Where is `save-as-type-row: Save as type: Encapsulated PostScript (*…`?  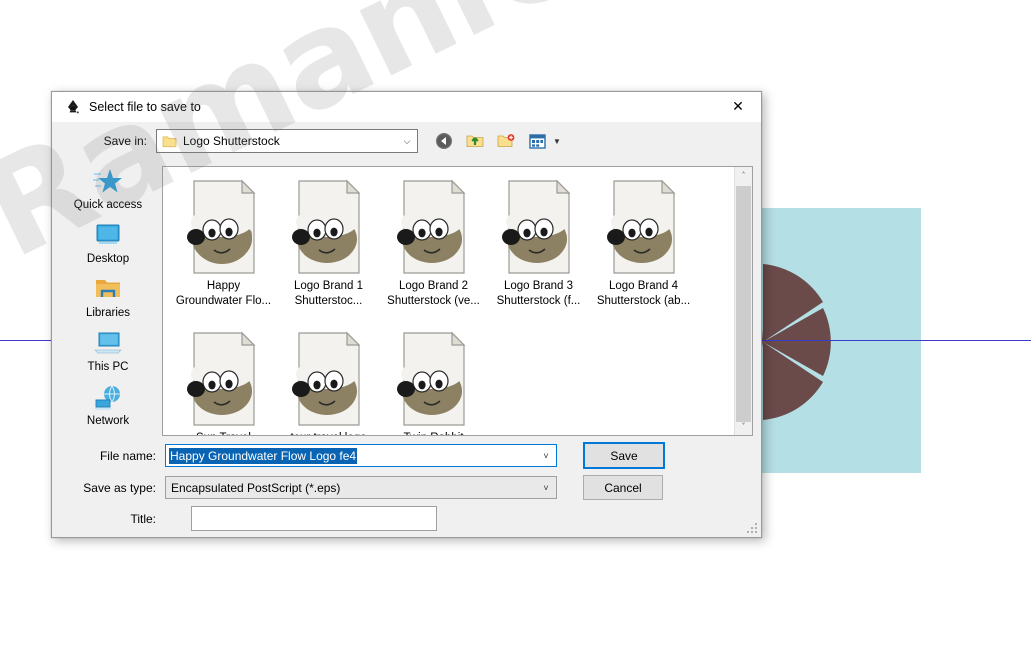
save-as-type-row: Save as type: Encapsulated PostScript (*… is located at coordinates (406, 487).